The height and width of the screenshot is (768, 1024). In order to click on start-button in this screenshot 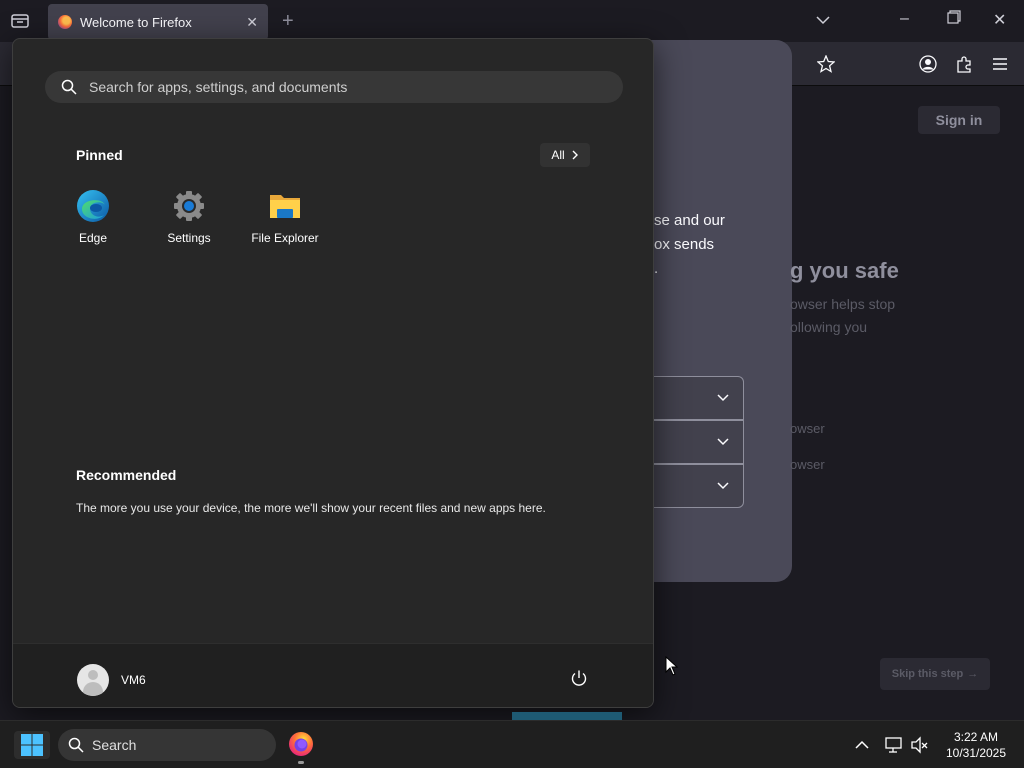, I will do `click(32, 745)`.